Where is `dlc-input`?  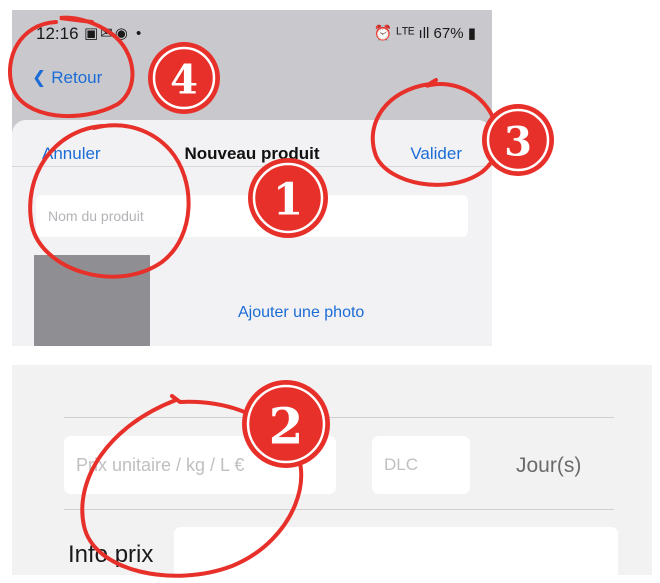
dlc-input is located at coordinates (421, 465).